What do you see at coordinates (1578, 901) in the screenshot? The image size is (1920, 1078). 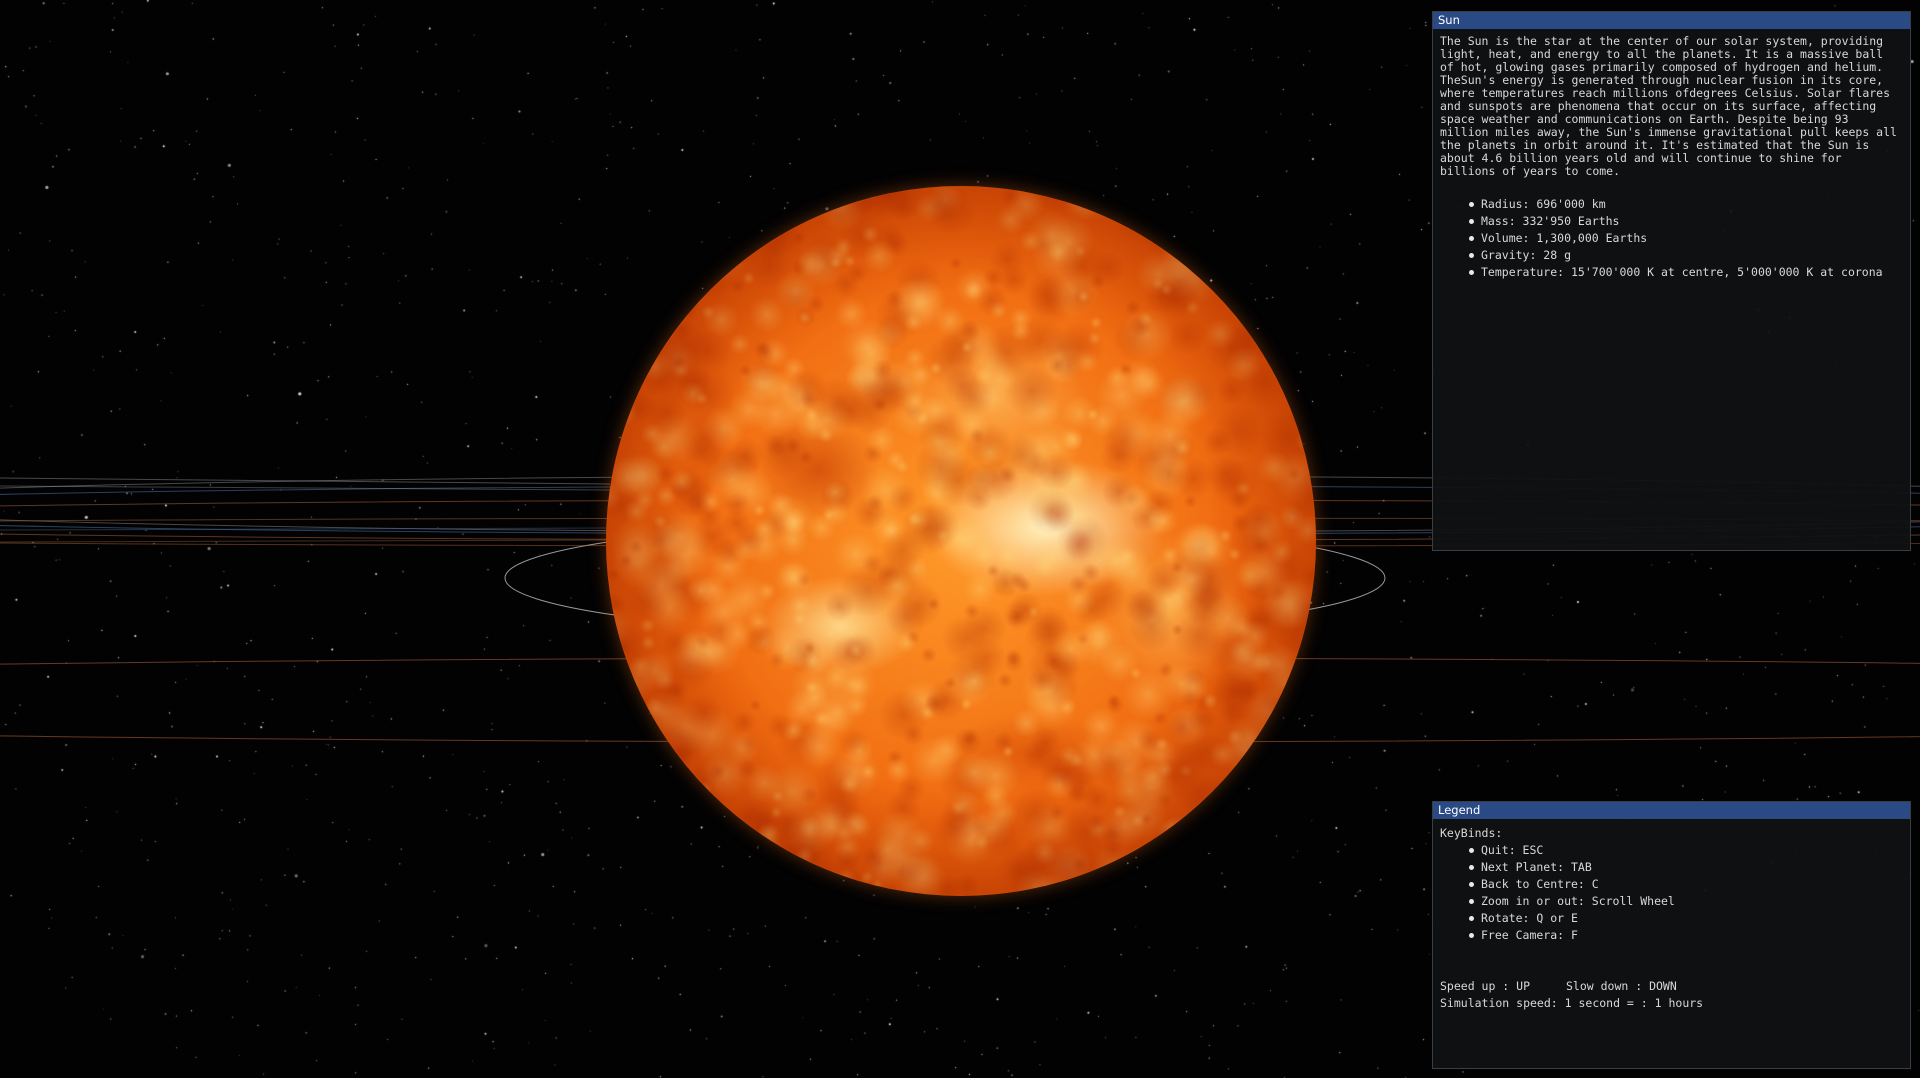 I see `keybind-zoom: Zoom in or out: Scroll Wheel` at bounding box center [1578, 901].